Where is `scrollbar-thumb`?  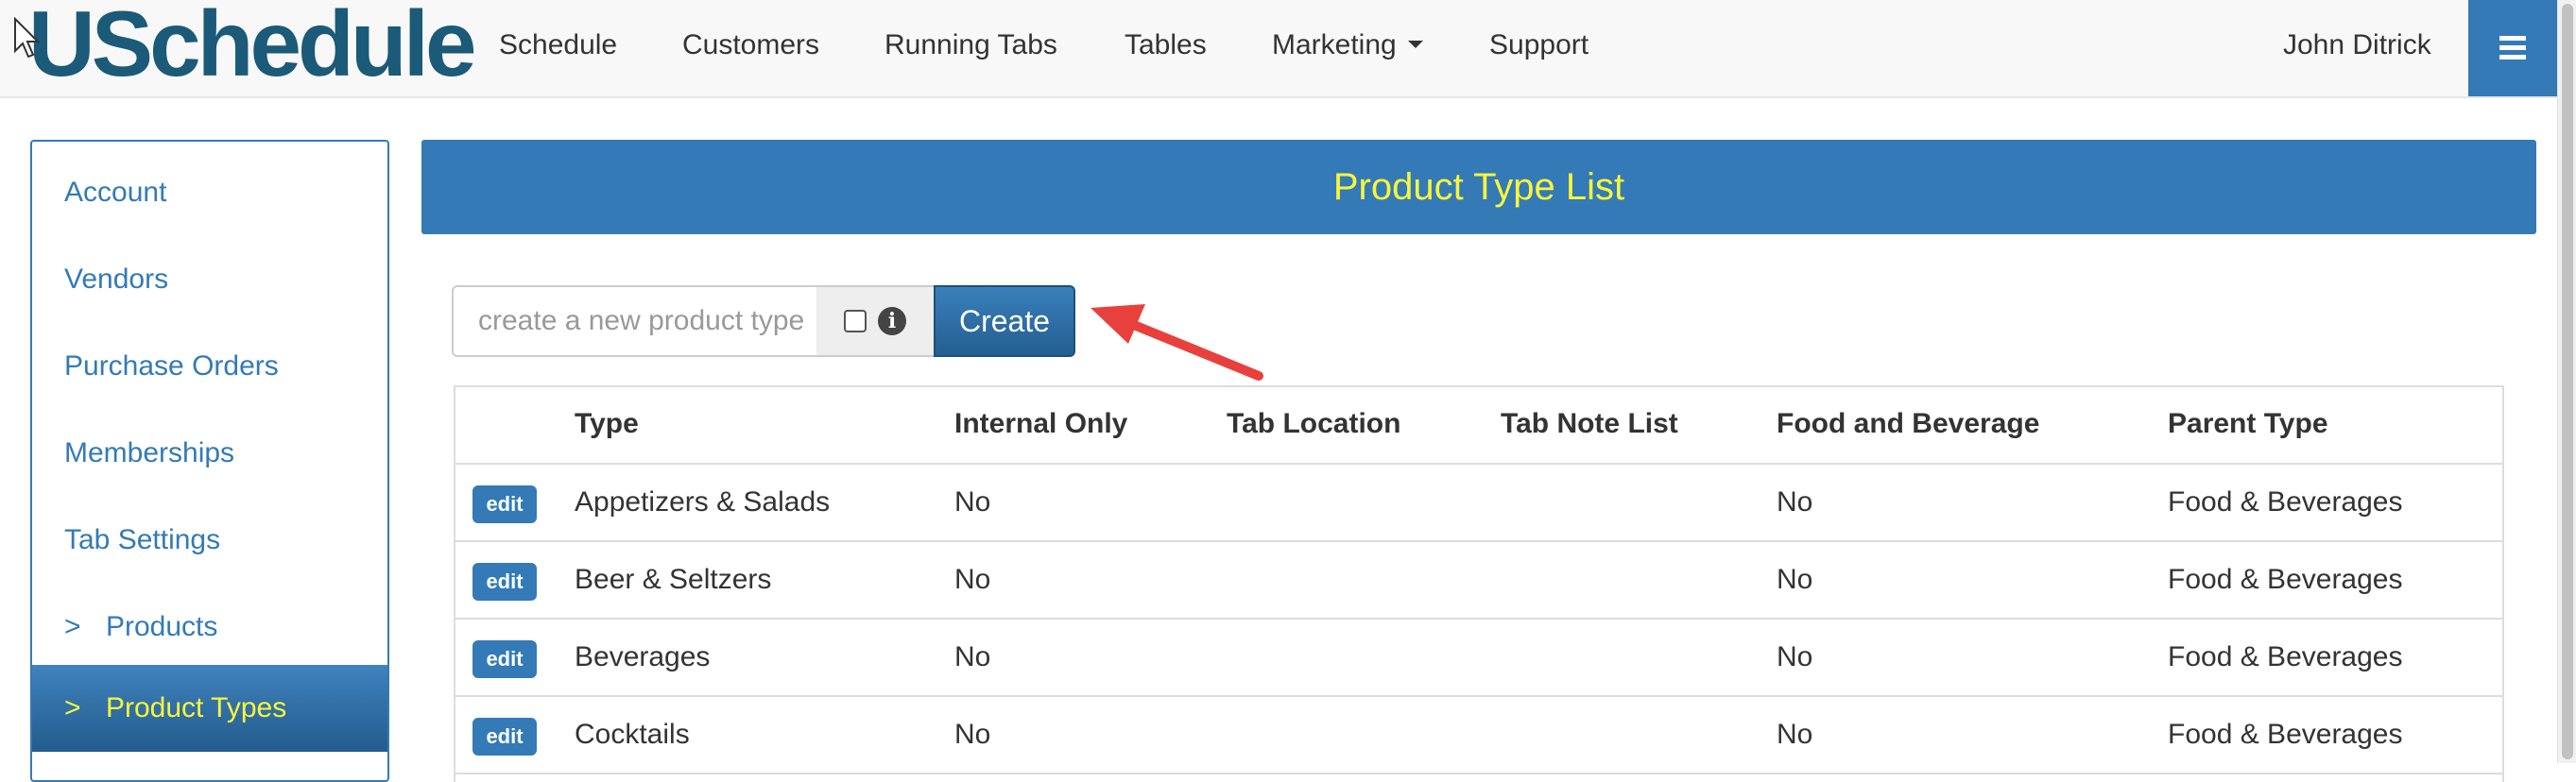
scrollbar-thumb is located at coordinates (2567, 381).